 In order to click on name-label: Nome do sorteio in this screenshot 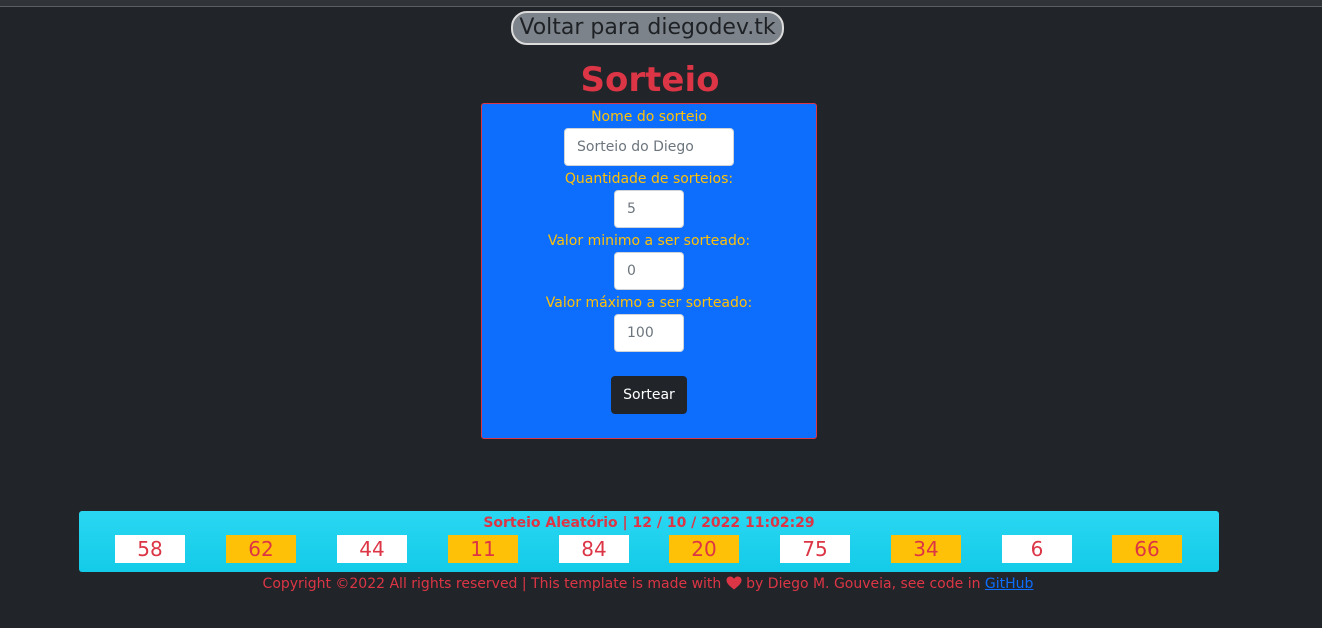, I will do `click(649, 117)`.